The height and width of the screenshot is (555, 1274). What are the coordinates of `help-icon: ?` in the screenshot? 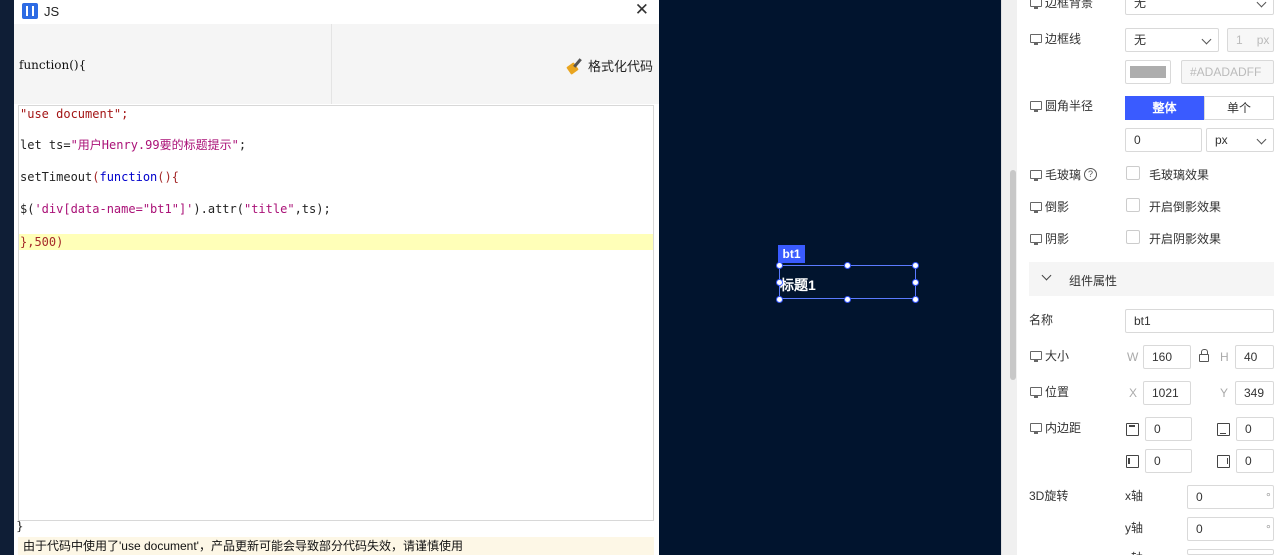 It's located at (1091, 174).